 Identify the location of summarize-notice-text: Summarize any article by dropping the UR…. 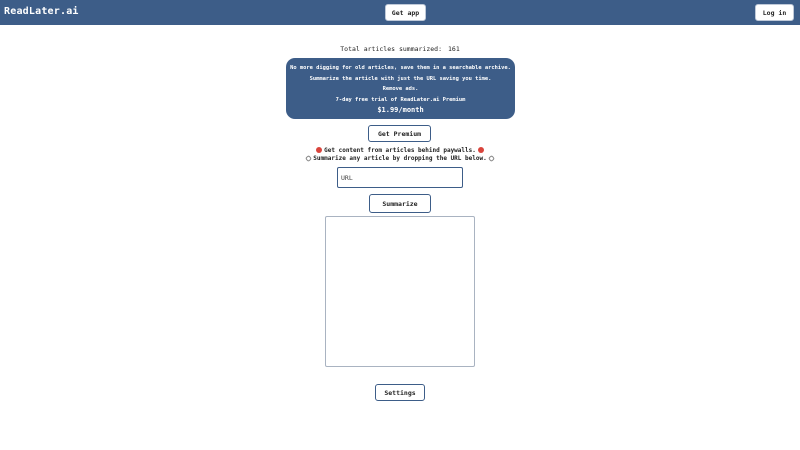
(400, 158).